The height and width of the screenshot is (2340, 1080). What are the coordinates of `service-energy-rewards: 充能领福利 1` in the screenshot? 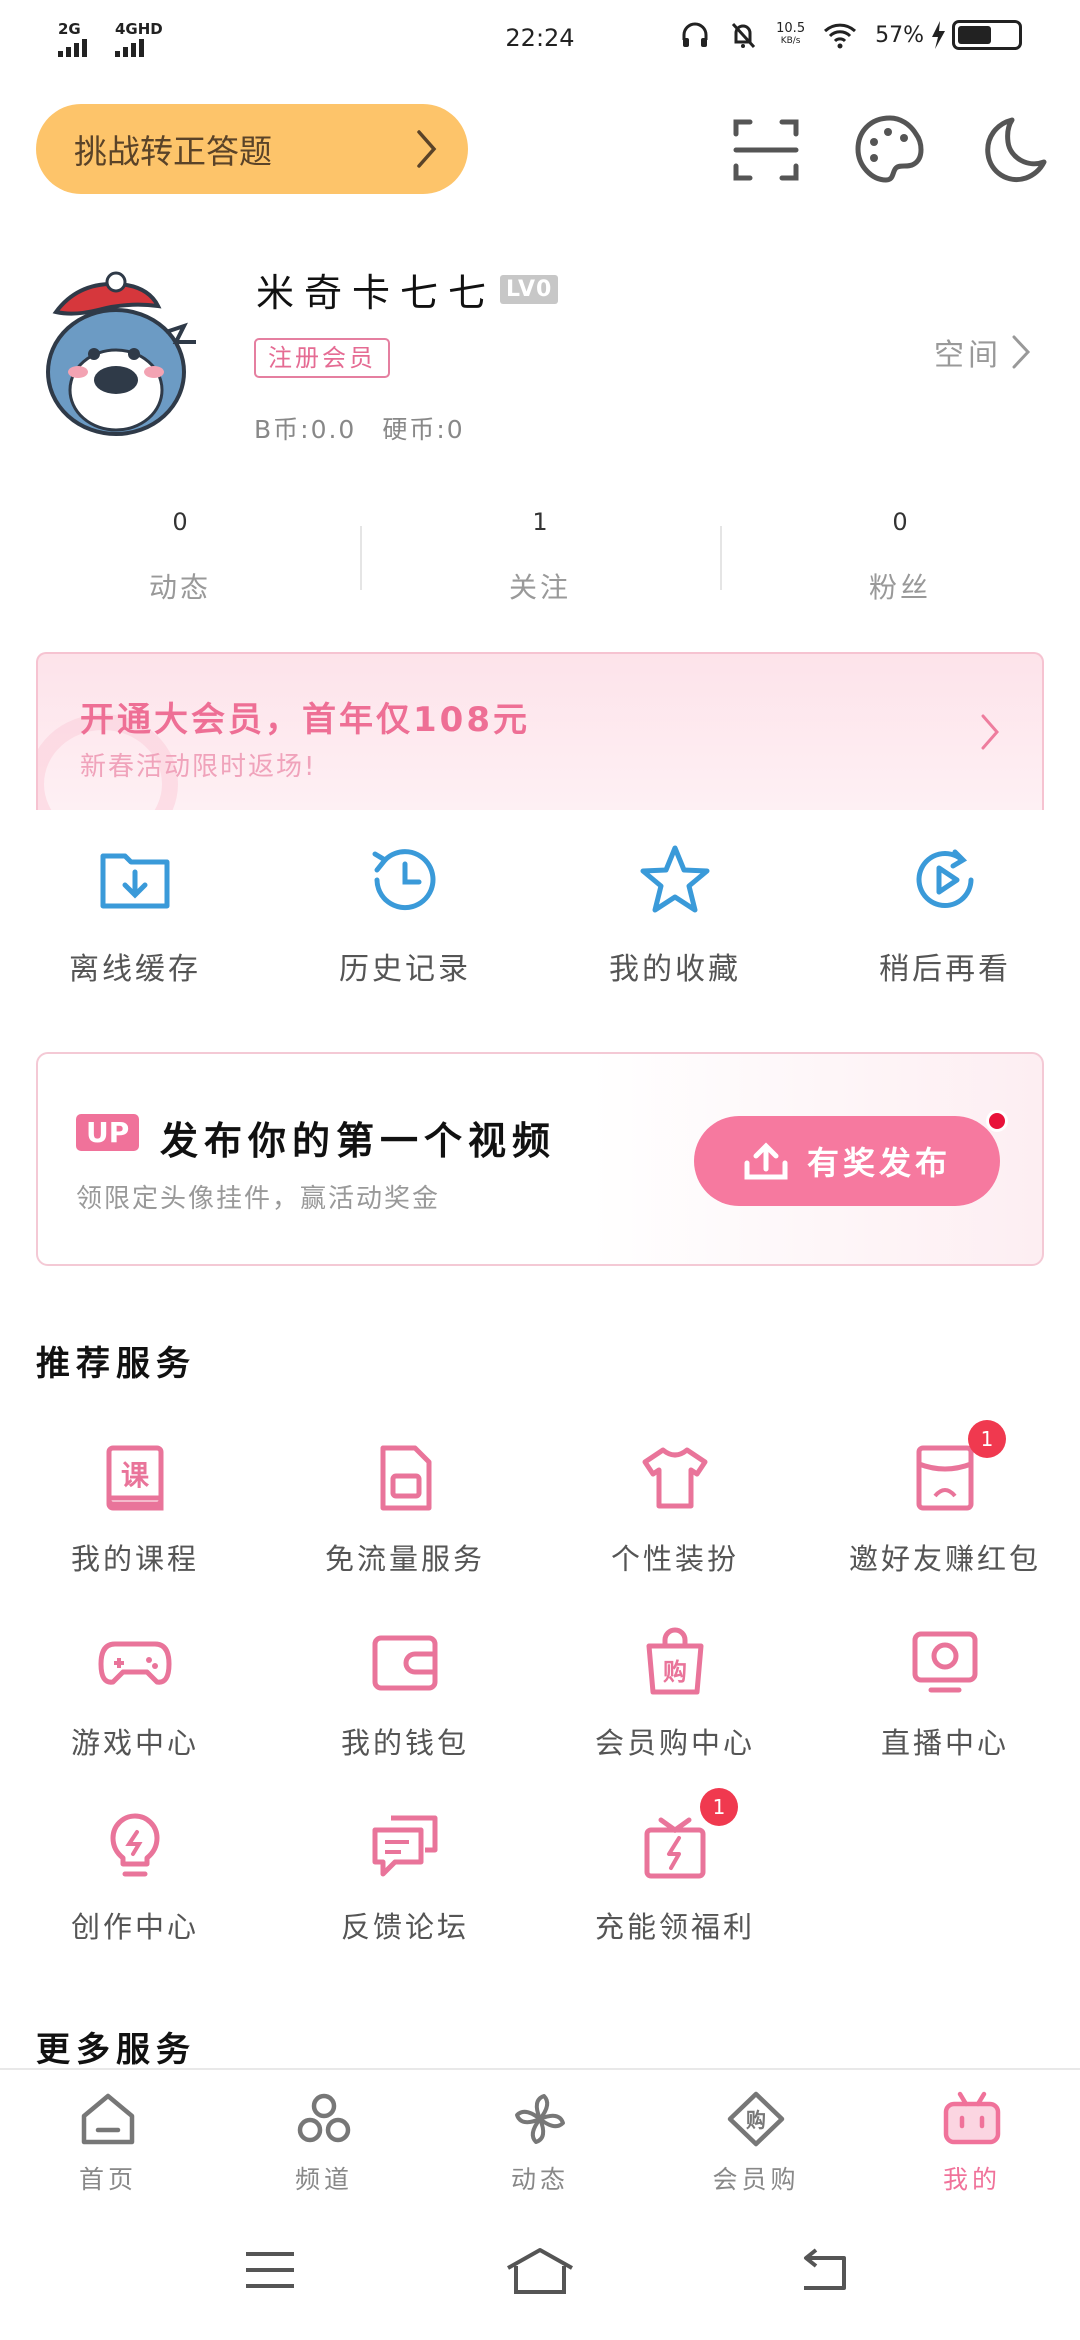 It's located at (675, 1867).